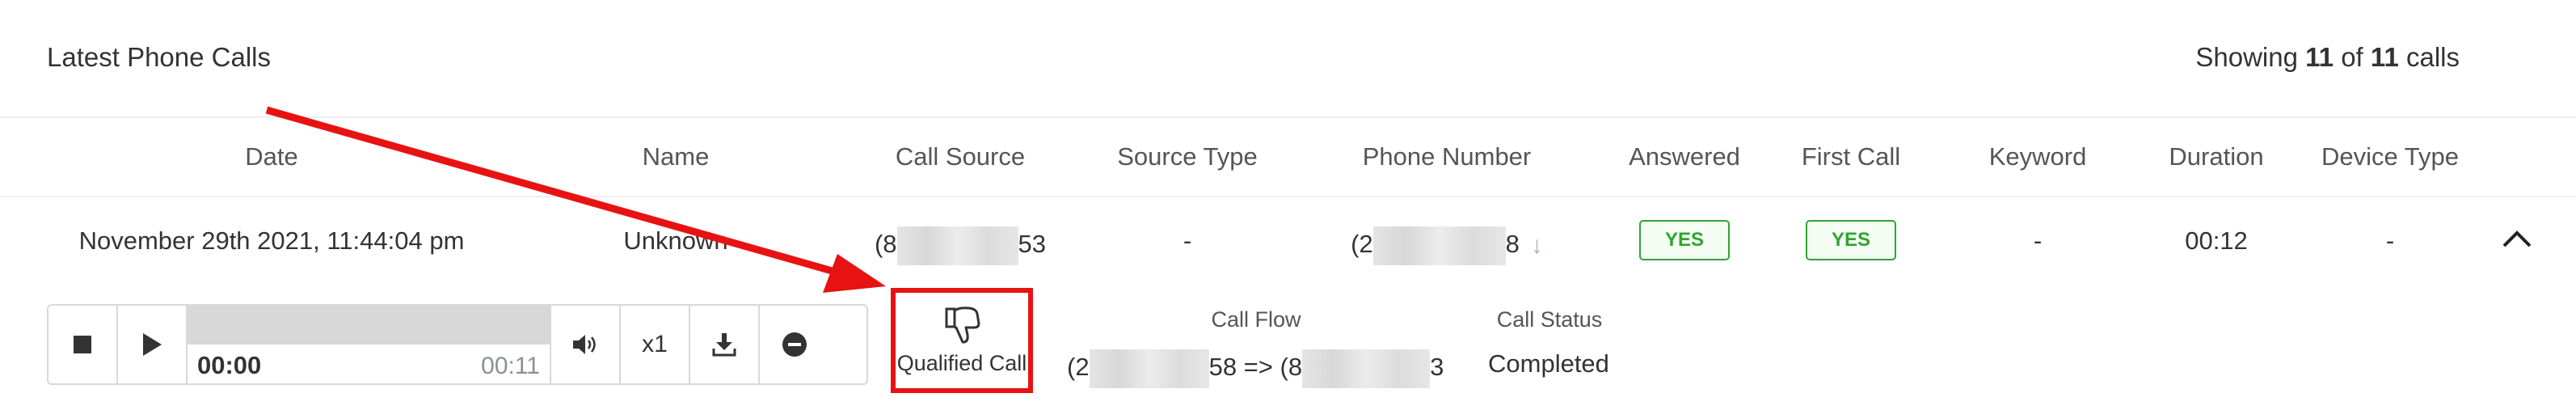 This screenshot has width=2576, height=406. I want to click on call-flow-a-prefix: (2, so click(1079, 367).